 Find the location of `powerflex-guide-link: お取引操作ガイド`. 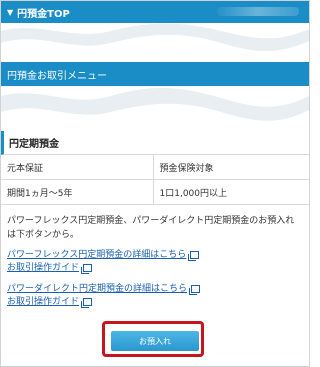

powerflex-guide-link: お取引操作ガイド is located at coordinates (43, 268).